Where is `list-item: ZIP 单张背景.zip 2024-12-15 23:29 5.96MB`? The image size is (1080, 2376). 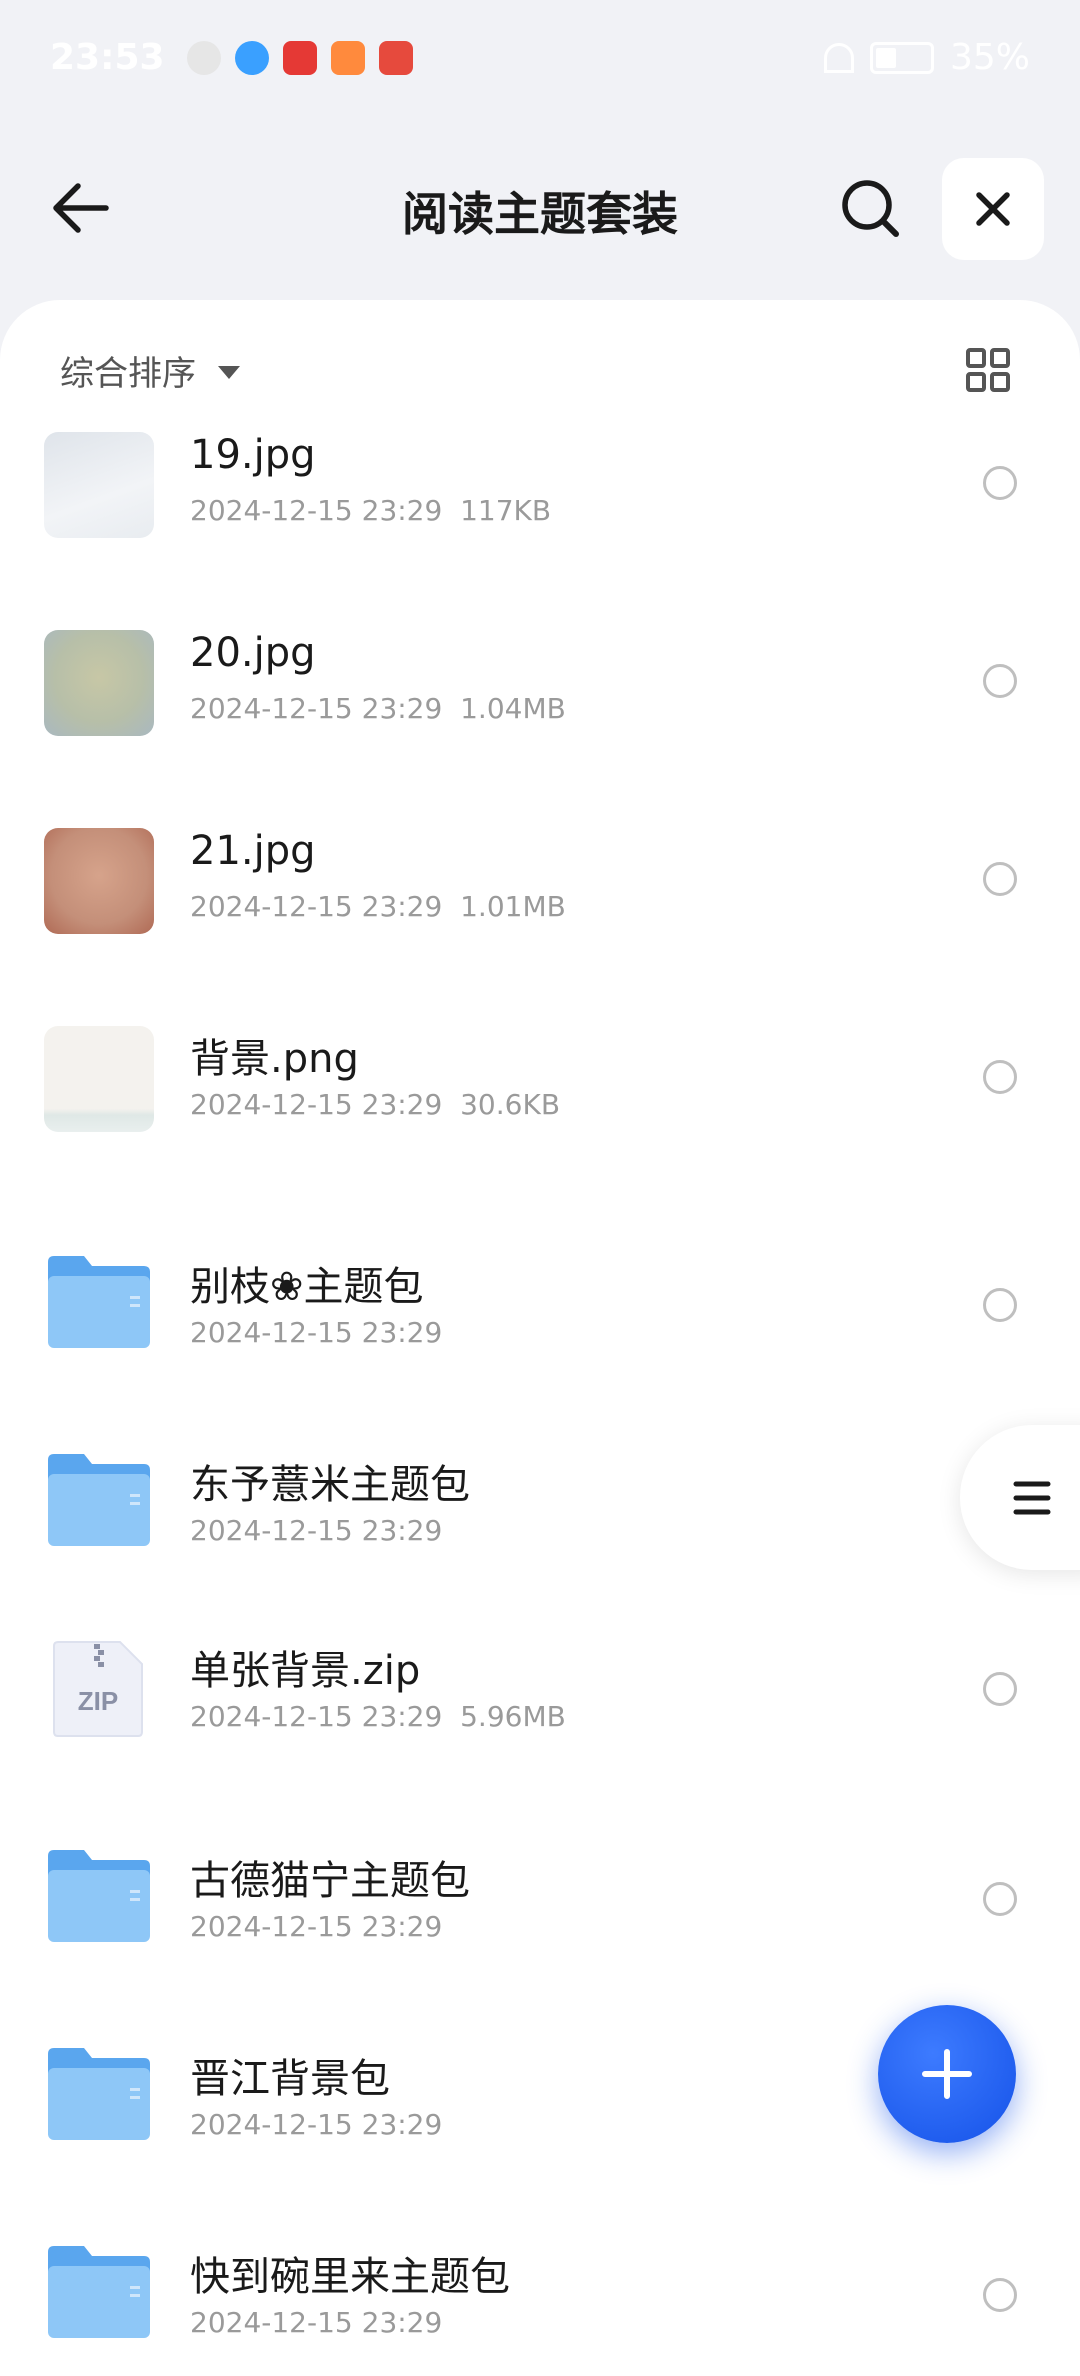
list-item: ZIP 单张背景.zip 2024-12-15 23:29 5.96MB is located at coordinates (540, 1719).